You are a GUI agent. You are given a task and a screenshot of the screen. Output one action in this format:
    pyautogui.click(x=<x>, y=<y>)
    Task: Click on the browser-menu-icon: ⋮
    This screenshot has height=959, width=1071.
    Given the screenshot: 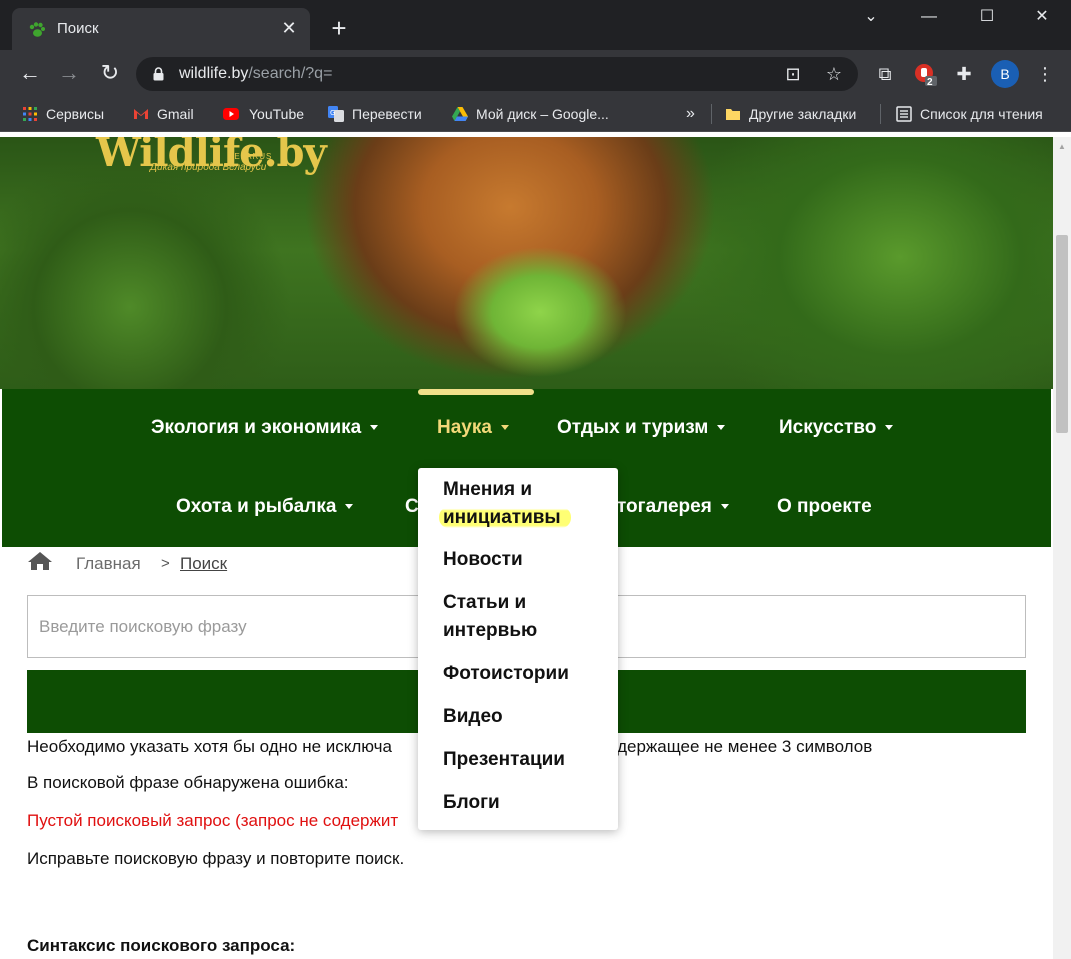 What is the action you would take?
    pyautogui.click(x=1045, y=74)
    